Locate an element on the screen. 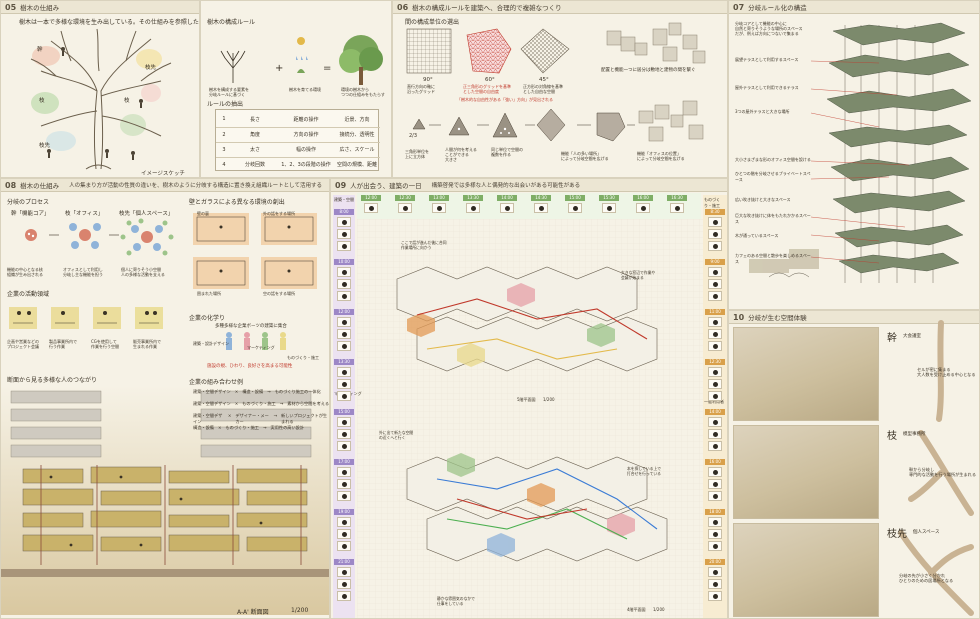  combo-b: デザイナー・メーカー is located at coordinates (252, 418).